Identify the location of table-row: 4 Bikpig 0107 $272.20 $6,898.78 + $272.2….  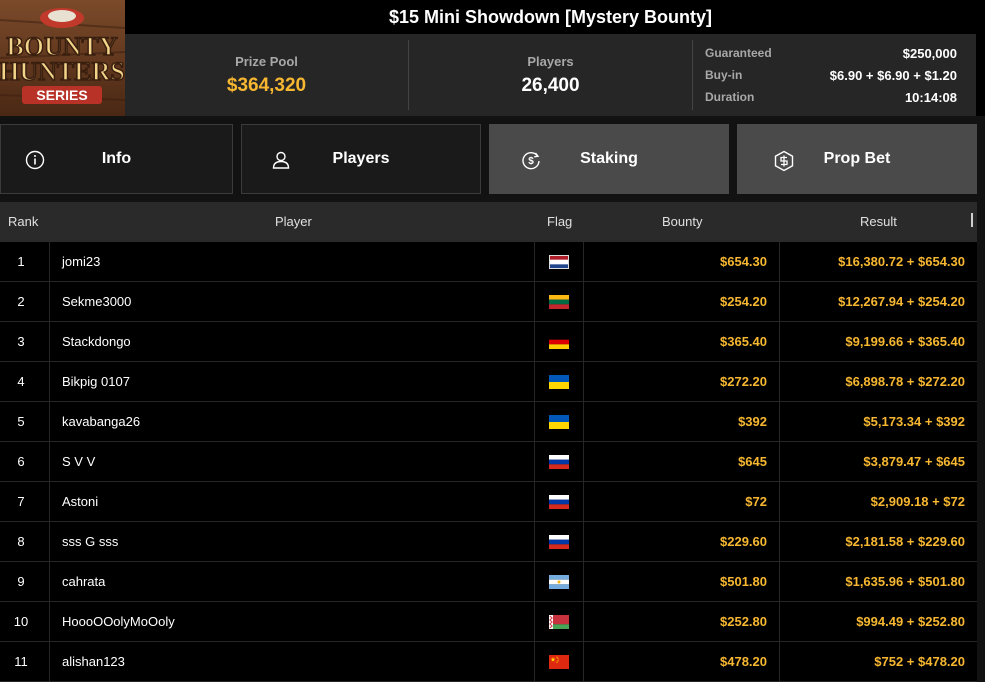
(488, 382).